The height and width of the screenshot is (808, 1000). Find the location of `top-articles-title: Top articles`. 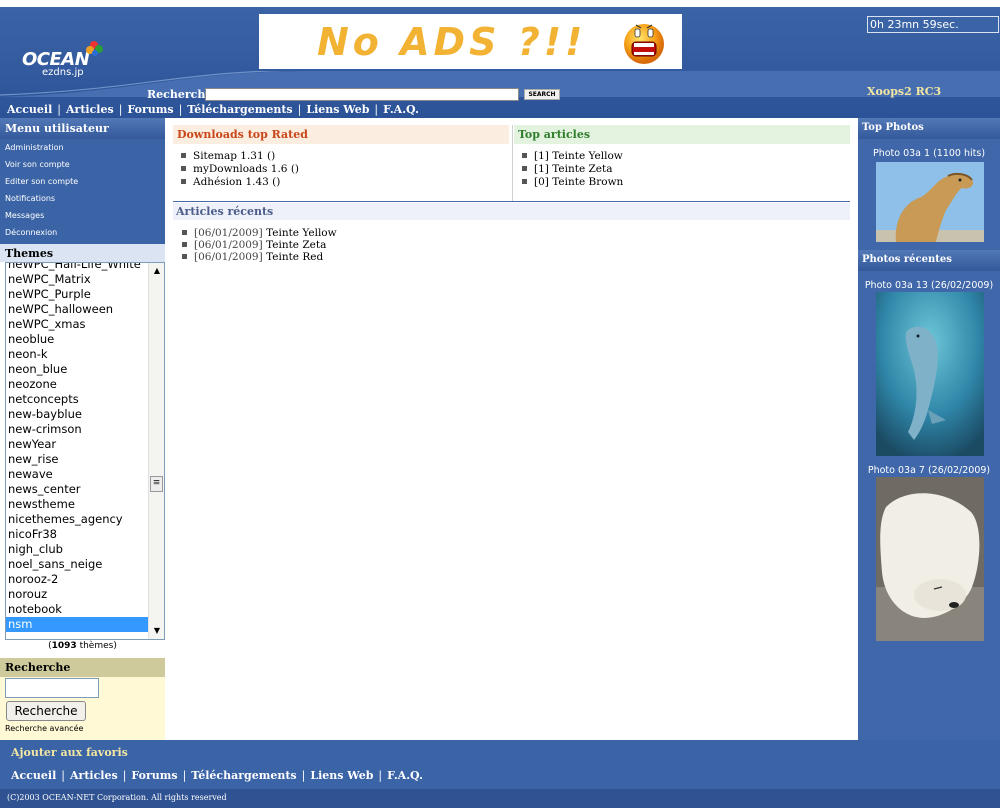

top-articles-title: Top articles is located at coordinates (682, 134).